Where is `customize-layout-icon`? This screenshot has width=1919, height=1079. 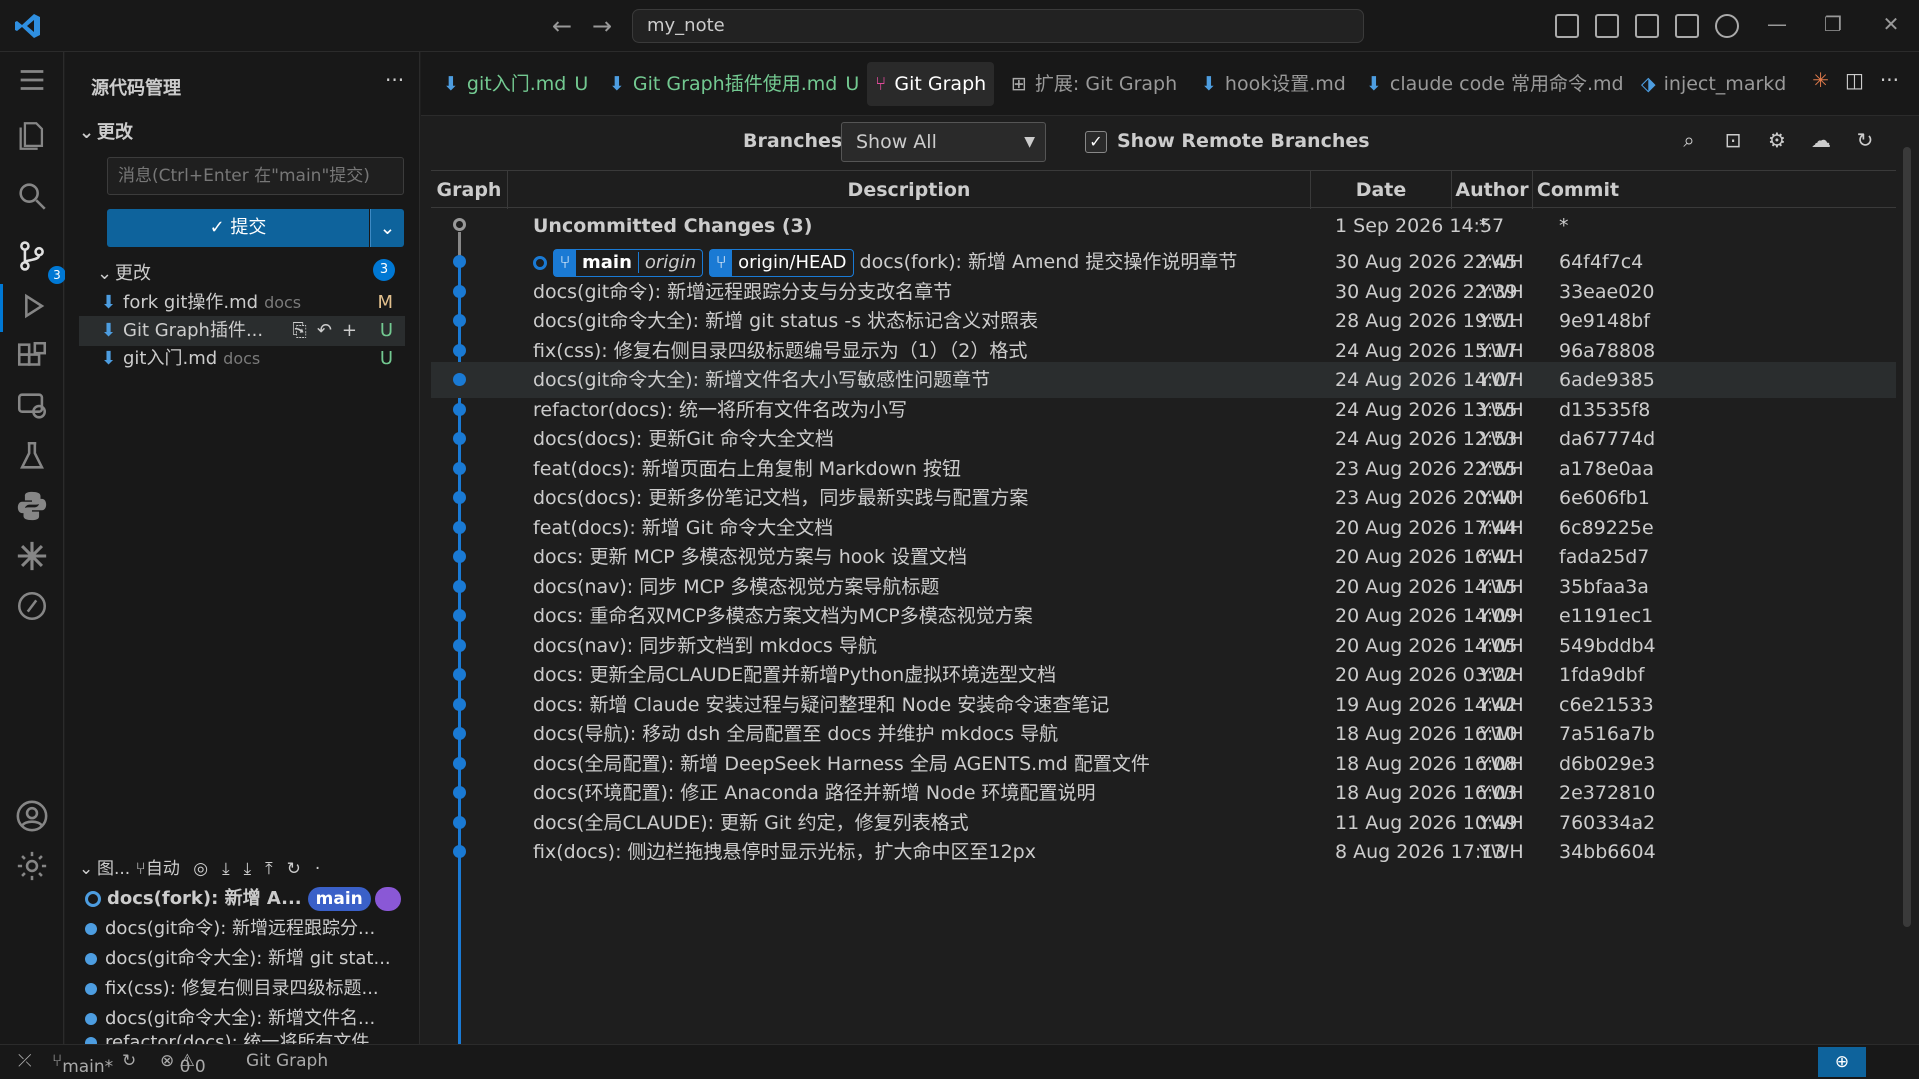 customize-layout-icon is located at coordinates (1607, 26).